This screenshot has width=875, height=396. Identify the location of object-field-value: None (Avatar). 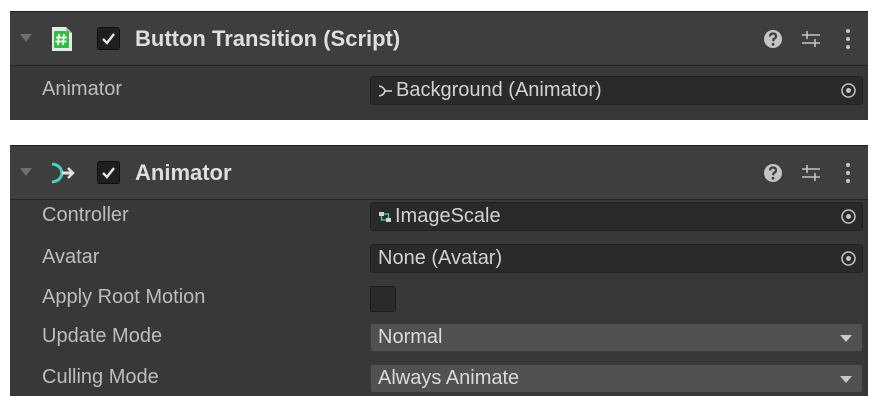
(440, 258).